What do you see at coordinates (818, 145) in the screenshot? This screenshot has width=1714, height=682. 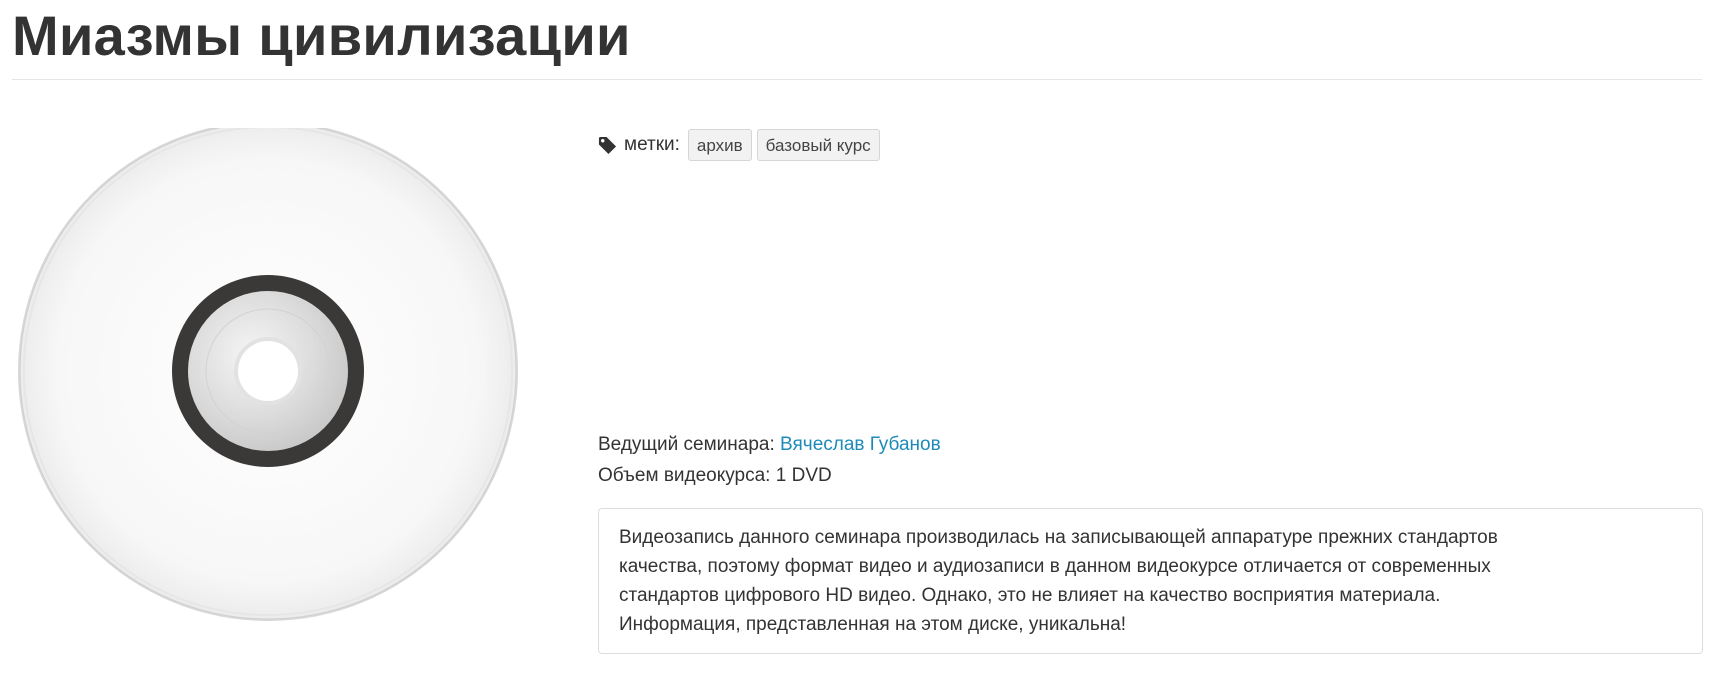 I see `tag-basic-course: базовый курс` at bounding box center [818, 145].